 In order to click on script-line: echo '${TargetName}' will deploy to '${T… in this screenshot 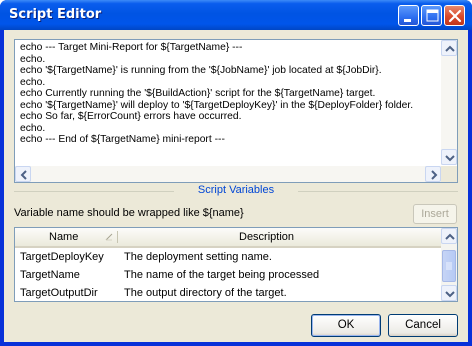, I will do `click(217, 105)`.